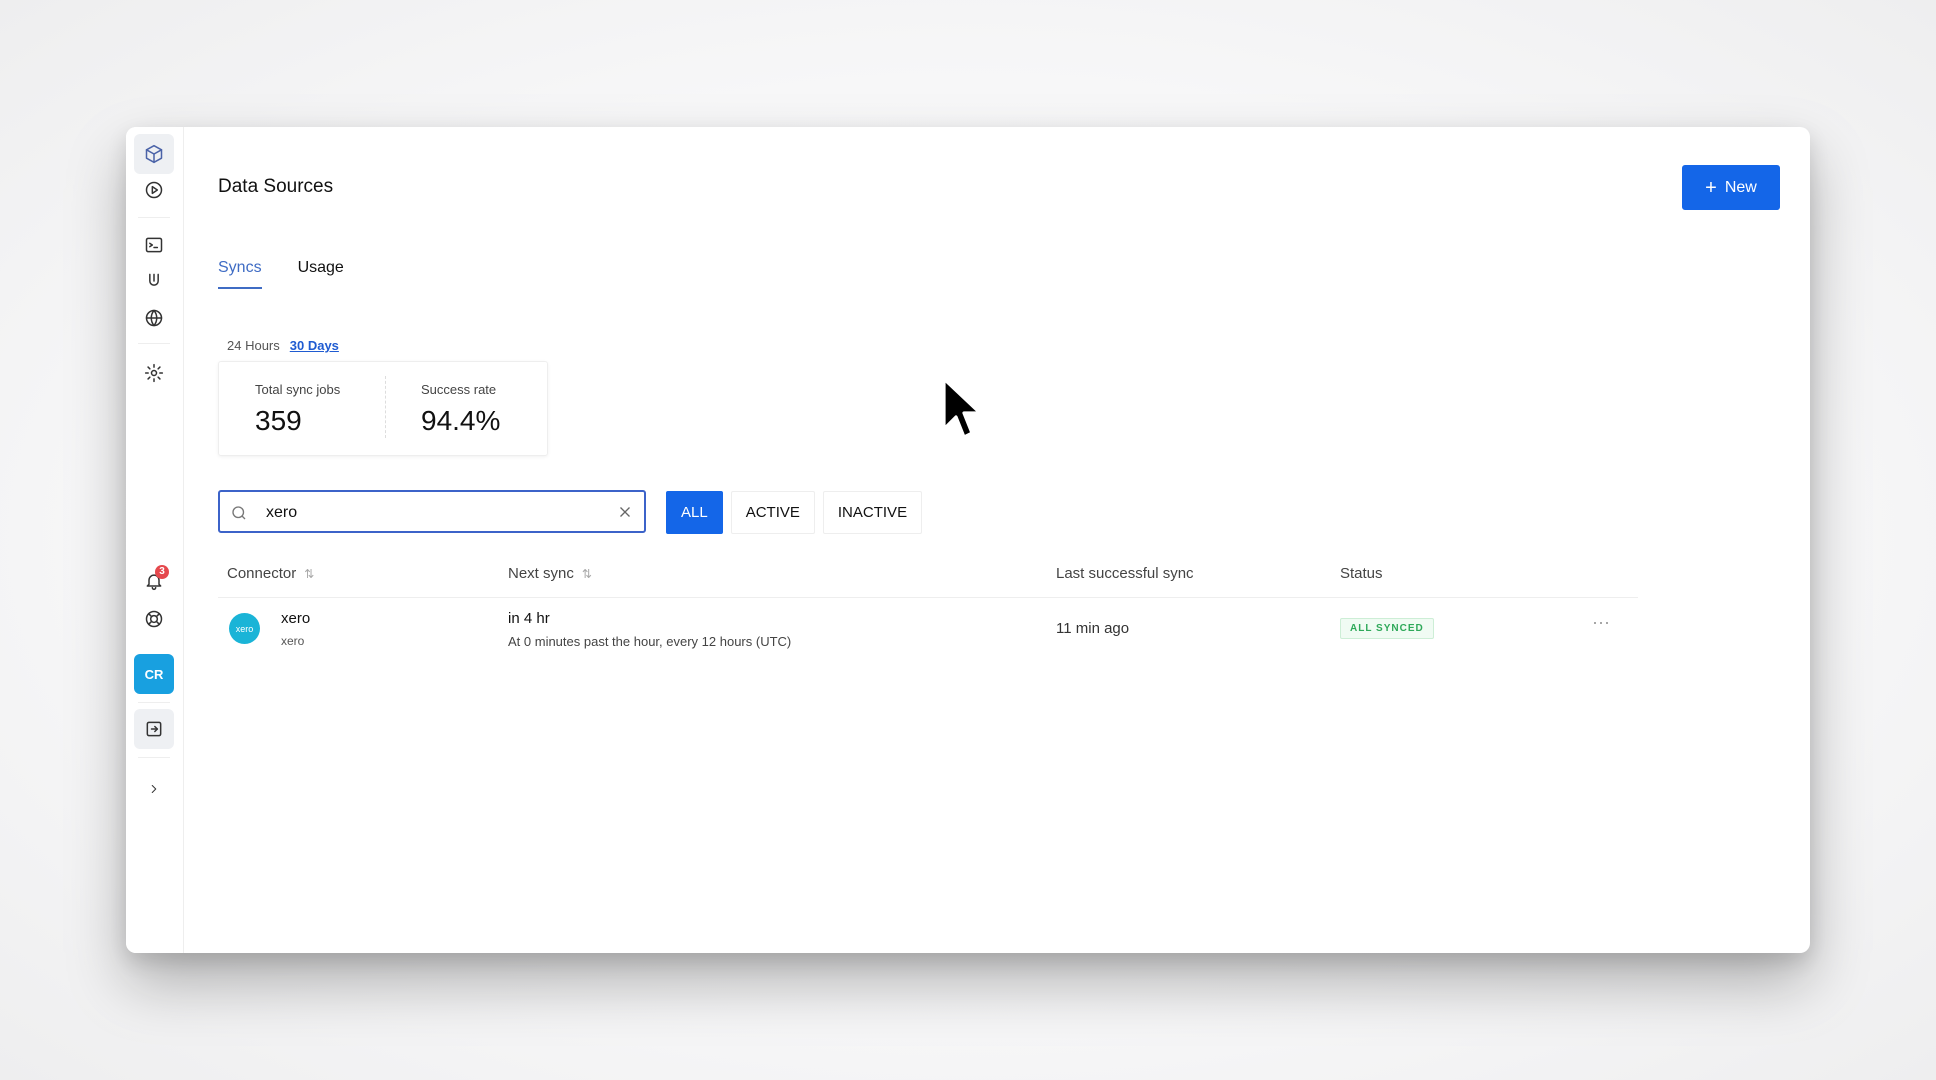 The width and height of the screenshot is (1936, 1080). Describe the element at coordinates (694, 512) in the screenshot. I see `filter-all-button: ALL` at that location.